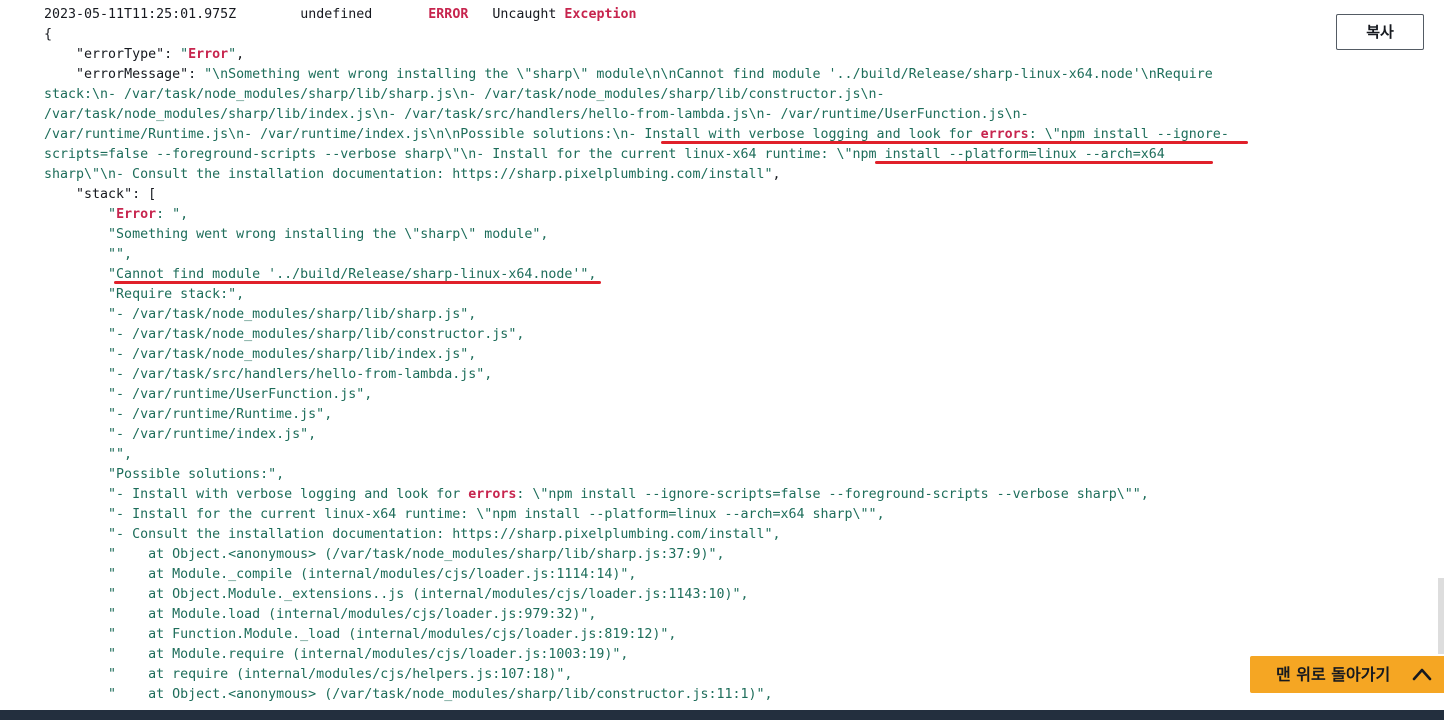  Describe the element at coordinates (1333, 674) in the screenshot. I see `back-to-top-label: 맨 위로 돌아가기` at that location.